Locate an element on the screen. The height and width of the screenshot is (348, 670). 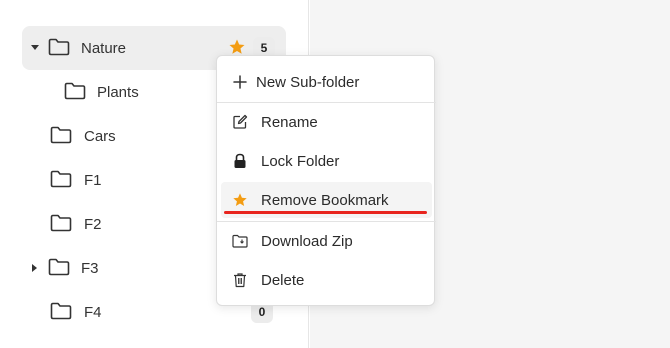
lock-icon is located at coordinates (240, 161).